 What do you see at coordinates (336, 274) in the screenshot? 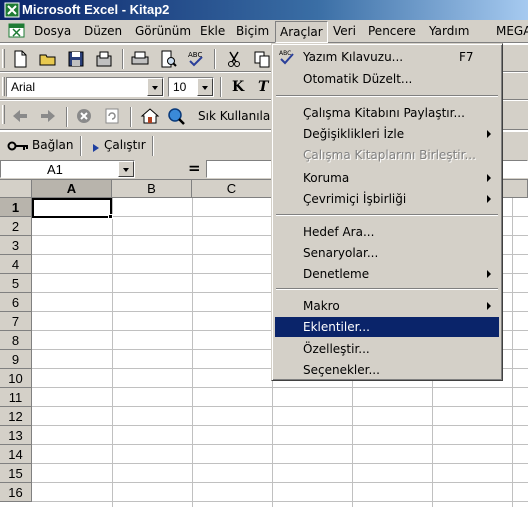
I see `menu-item-label: Denetleme` at bounding box center [336, 274].